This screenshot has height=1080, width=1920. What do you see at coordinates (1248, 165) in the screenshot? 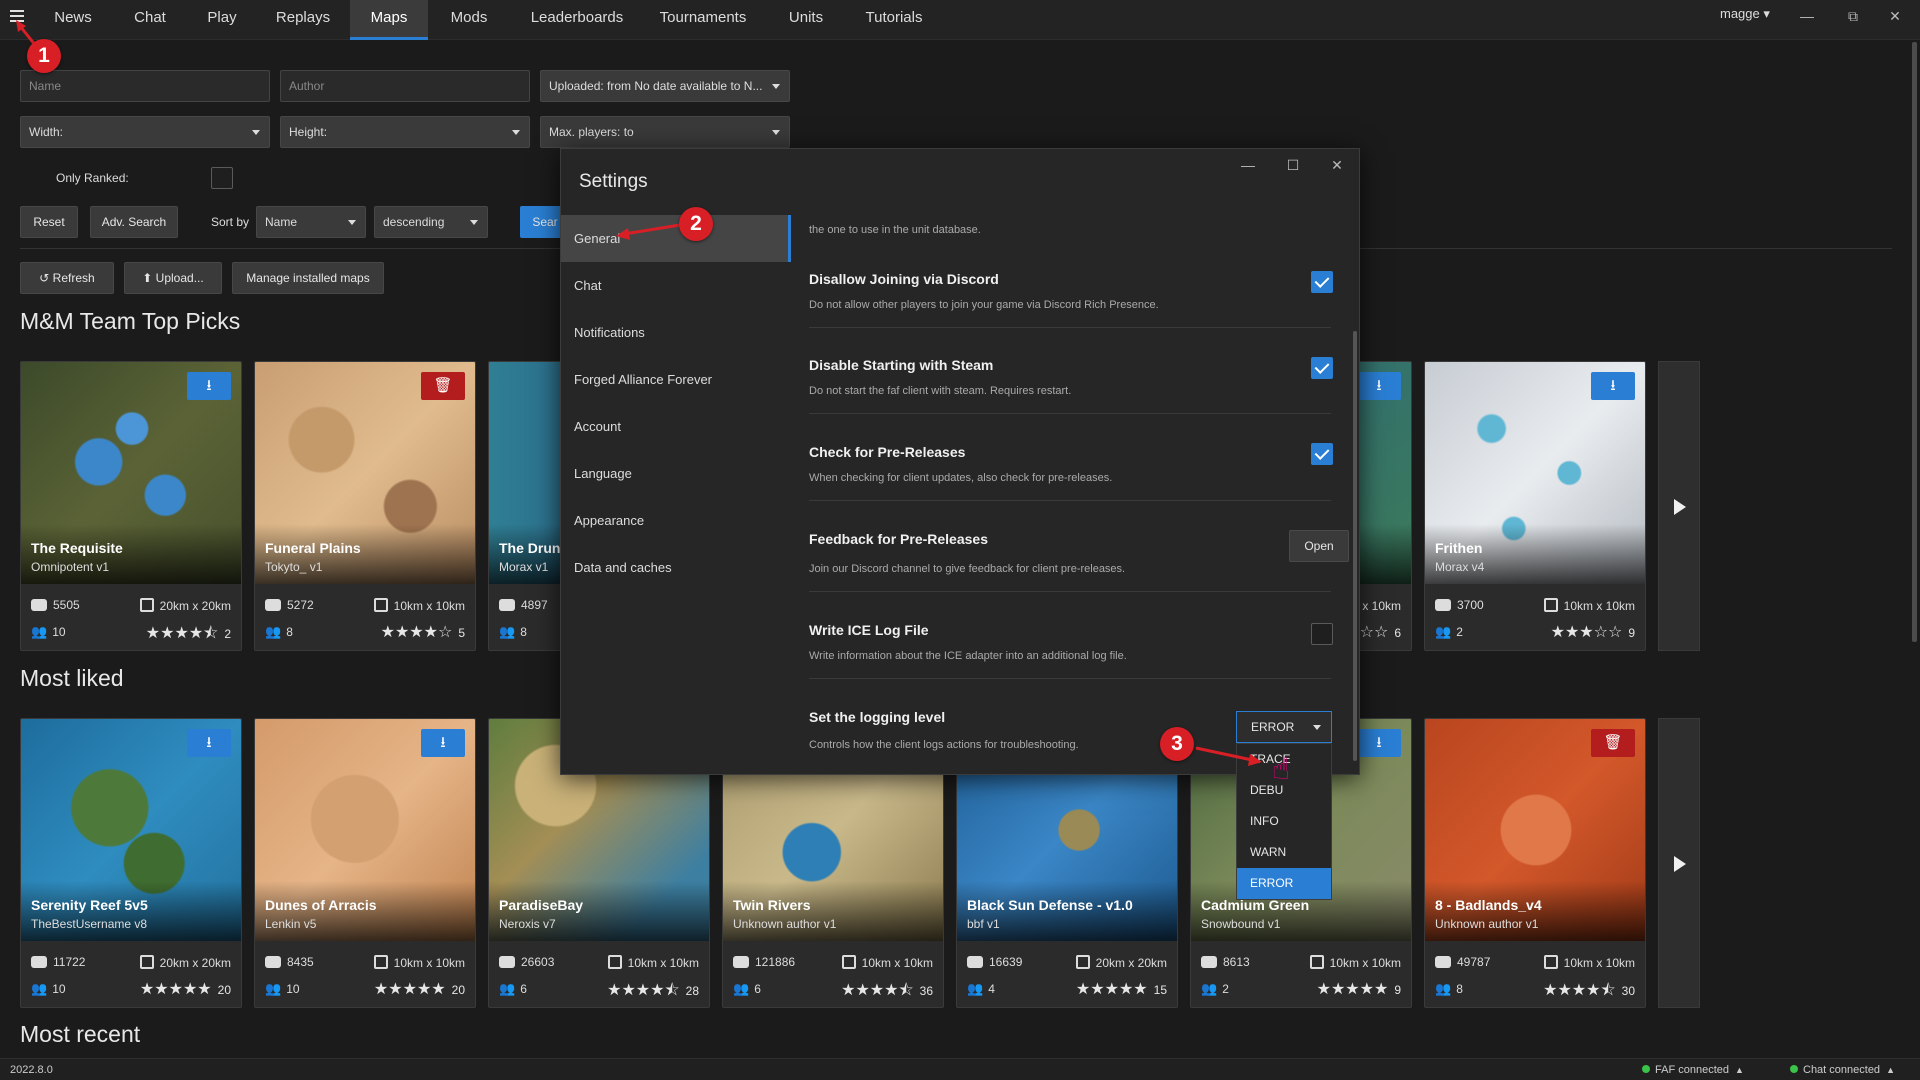
I see `dialog-minimize-icon: —` at bounding box center [1248, 165].